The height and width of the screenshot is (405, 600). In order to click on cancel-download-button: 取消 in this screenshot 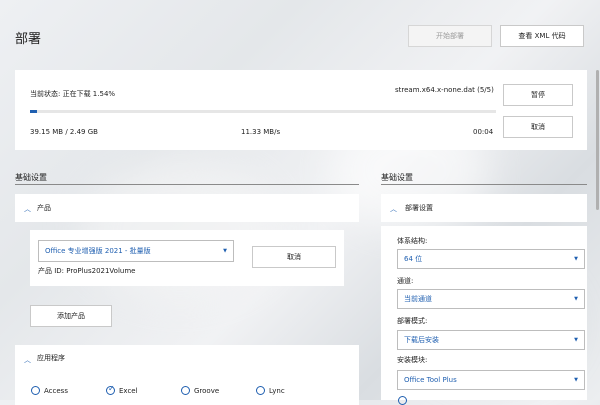, I will do `click(538, 127)`.